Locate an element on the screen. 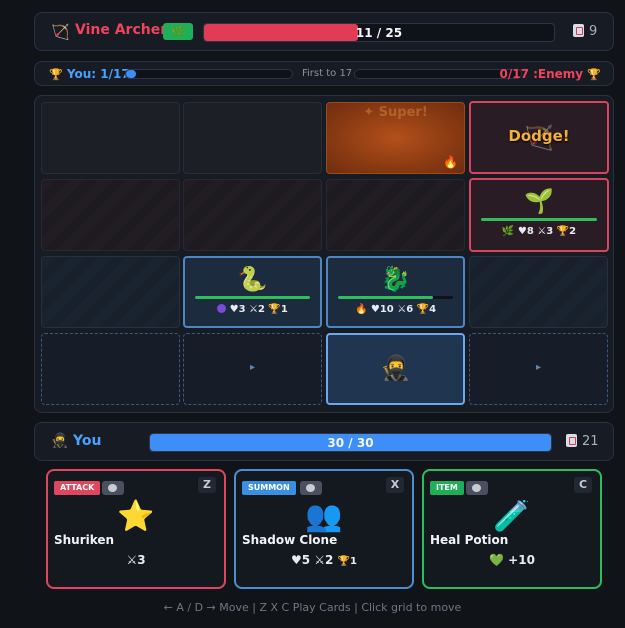 Image resolution: width=625 pixels, height=628 pixels. player-deck-number: 21 is located at coordinates (590, 441).